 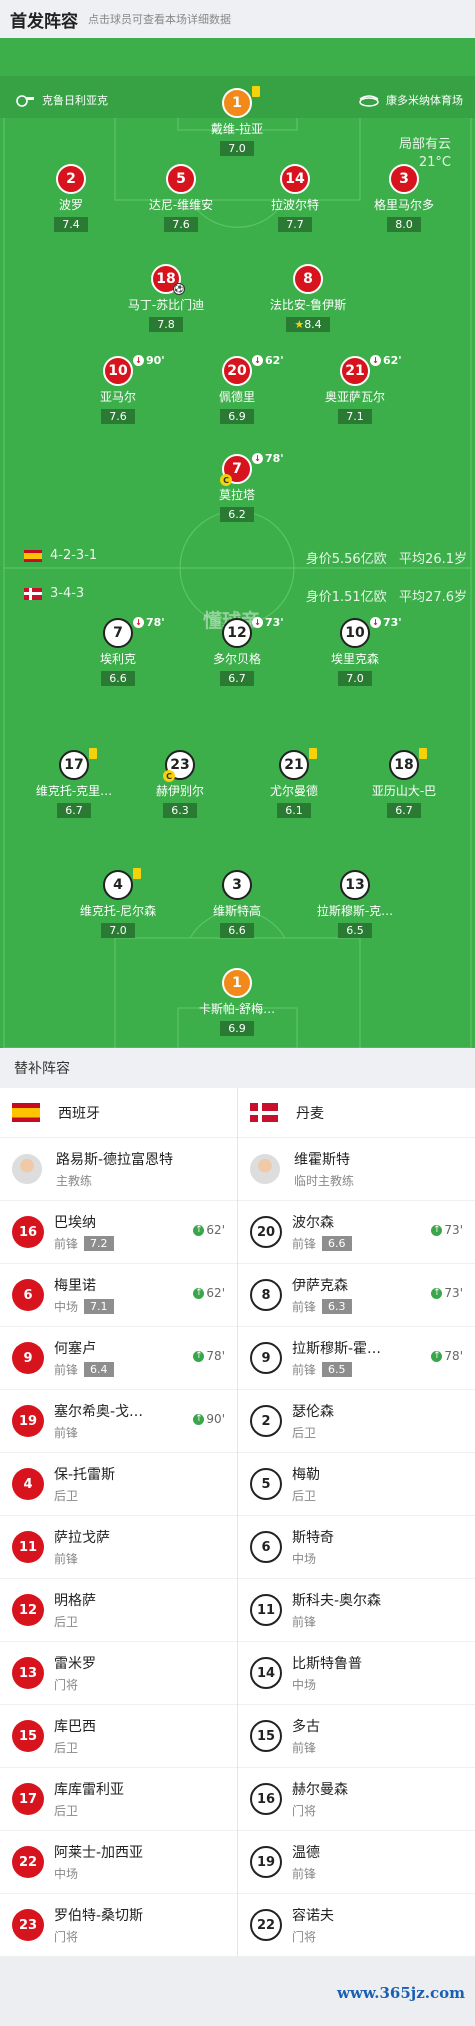 I want to click on player-number: 10 ↓ 73', so click(x=371, y=632).